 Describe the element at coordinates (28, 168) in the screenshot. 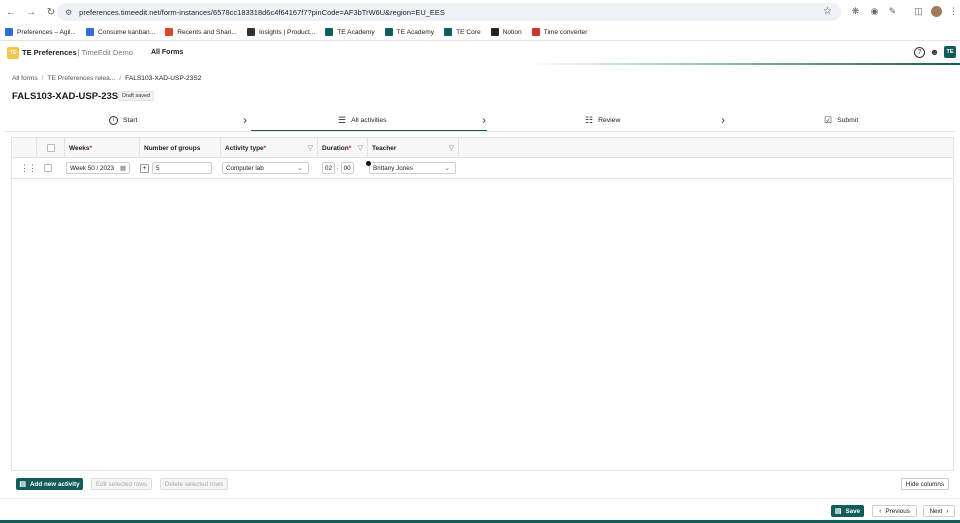

I see `drag-handle-icon: ⋮⋮` at that location.